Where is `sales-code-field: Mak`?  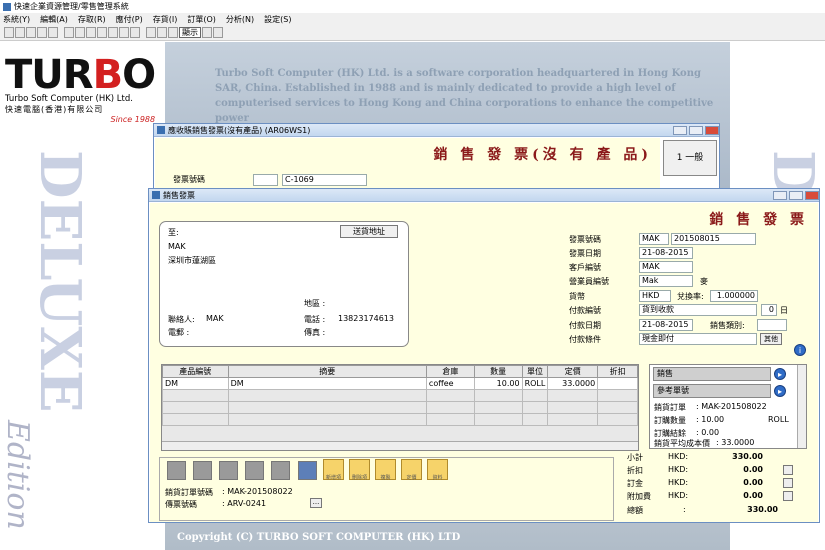
sales-code-field: Mak is located at coordinates (666, 281).